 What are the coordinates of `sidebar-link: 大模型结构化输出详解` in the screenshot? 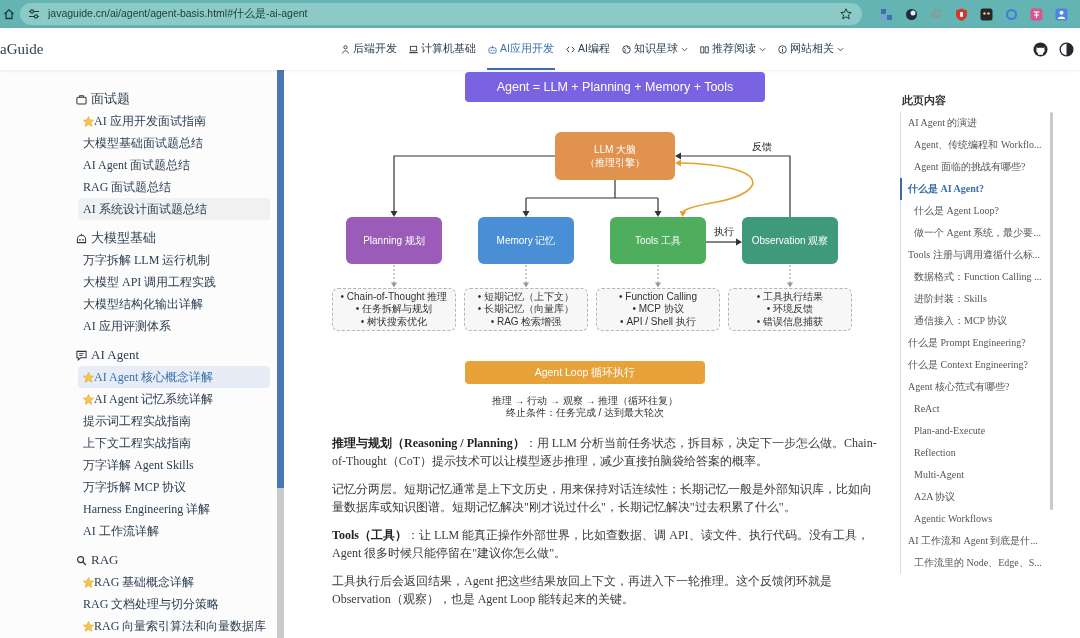 It's located at (174, 304).